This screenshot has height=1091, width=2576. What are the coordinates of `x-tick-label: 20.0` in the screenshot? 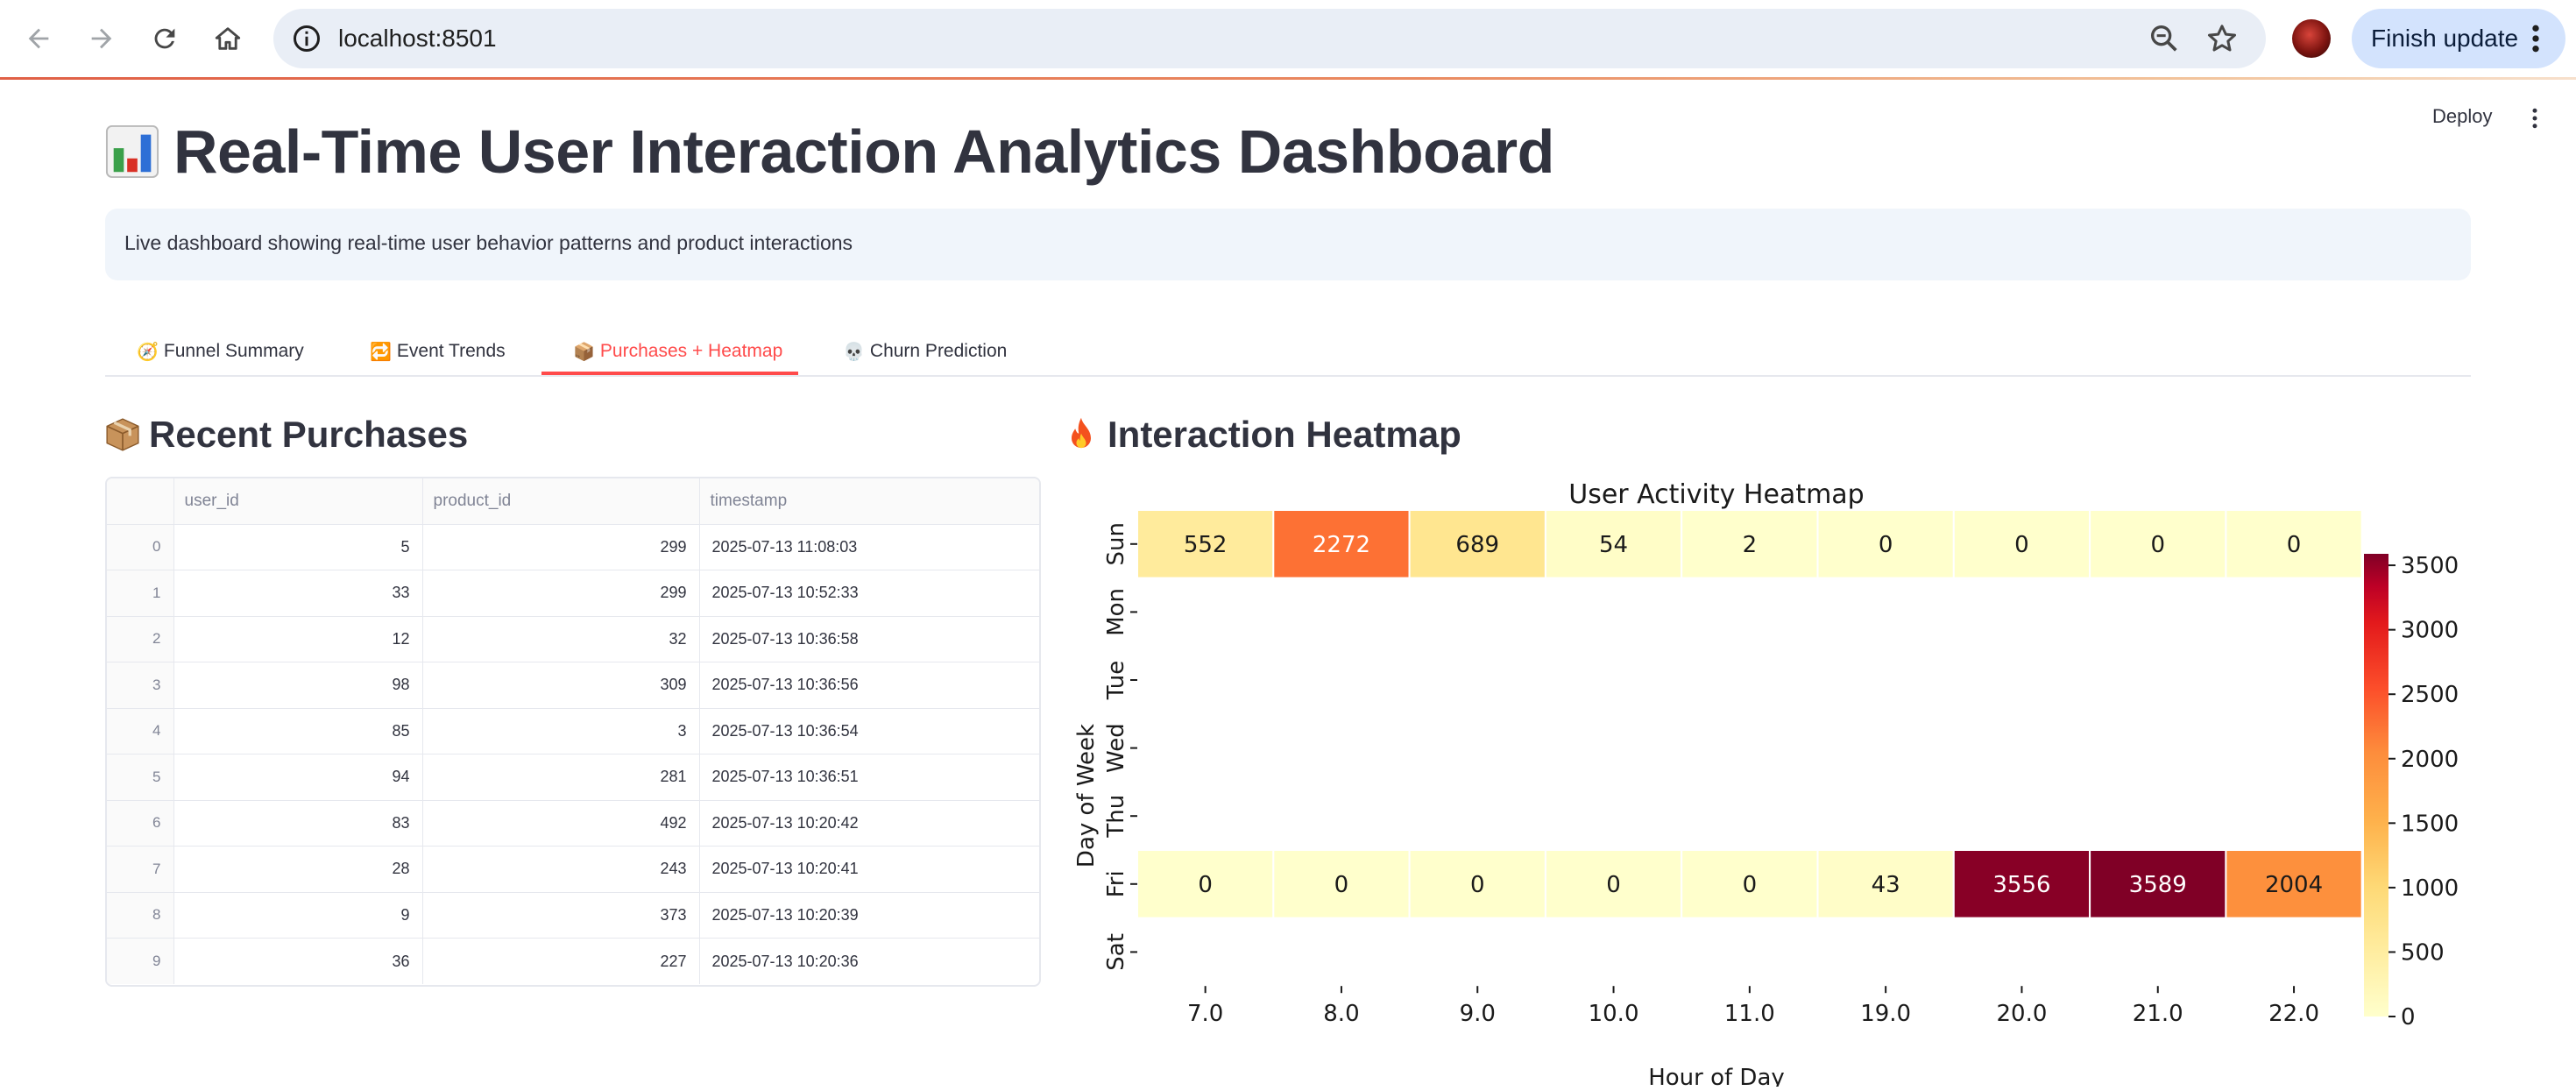 It's located at (2022, 1014).